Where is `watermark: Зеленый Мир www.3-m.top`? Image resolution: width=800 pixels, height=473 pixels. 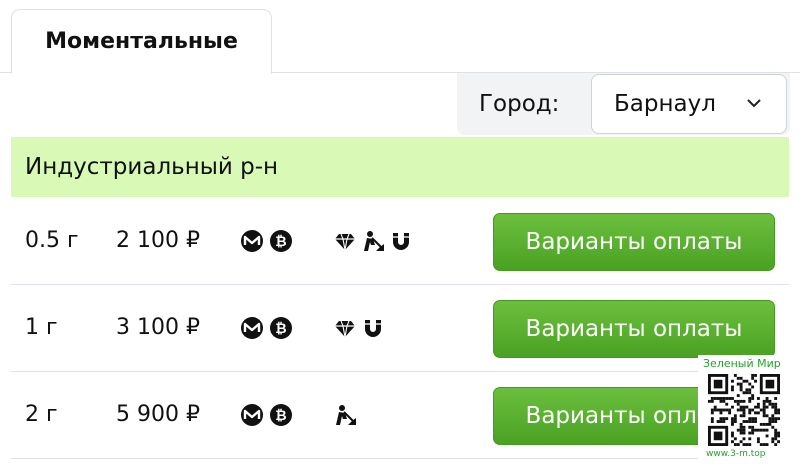 watermark: Зеленый Мир www.3-m.top is located at coordinates (749, 414).